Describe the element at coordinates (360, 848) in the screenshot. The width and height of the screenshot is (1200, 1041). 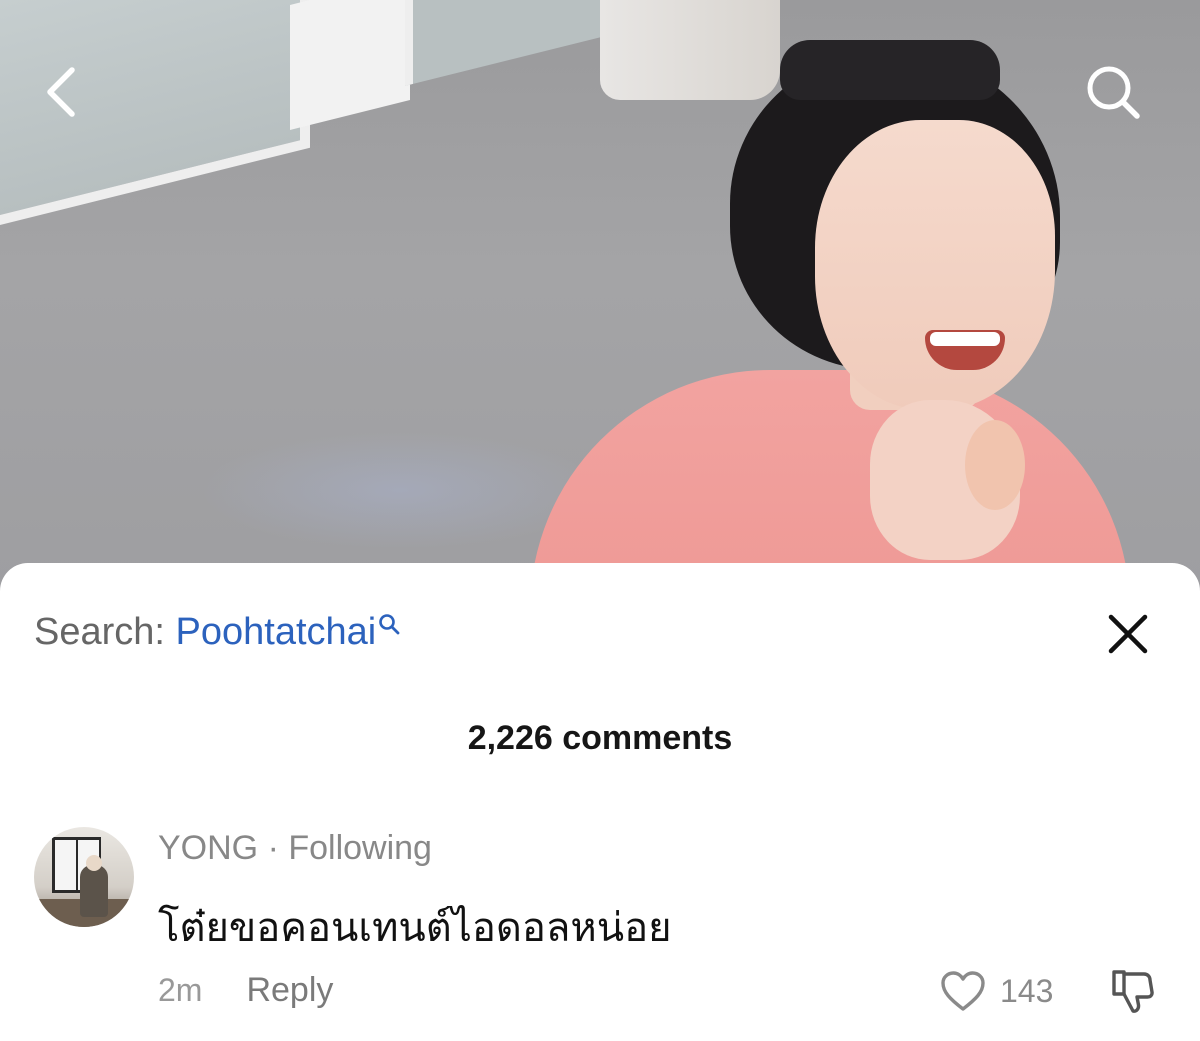
I see `following-label: Following` at that location.